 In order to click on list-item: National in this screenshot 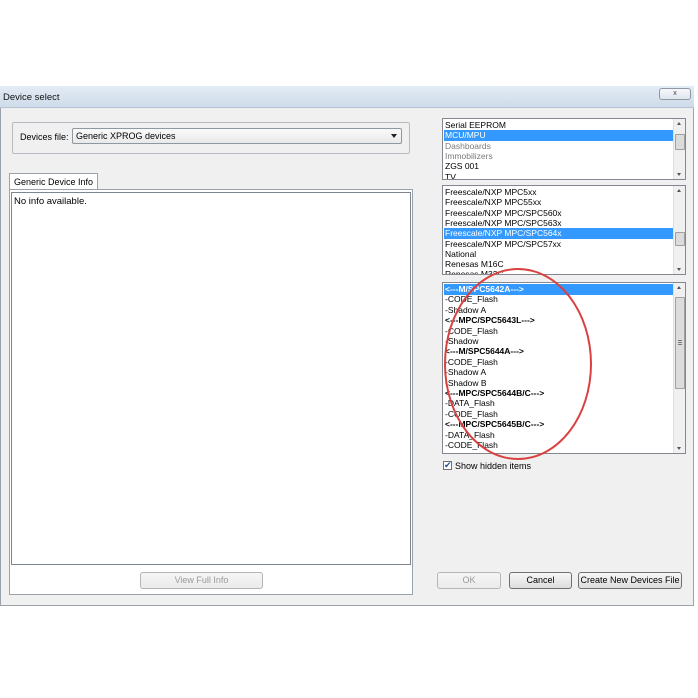, I will do `click(558, 254)`.